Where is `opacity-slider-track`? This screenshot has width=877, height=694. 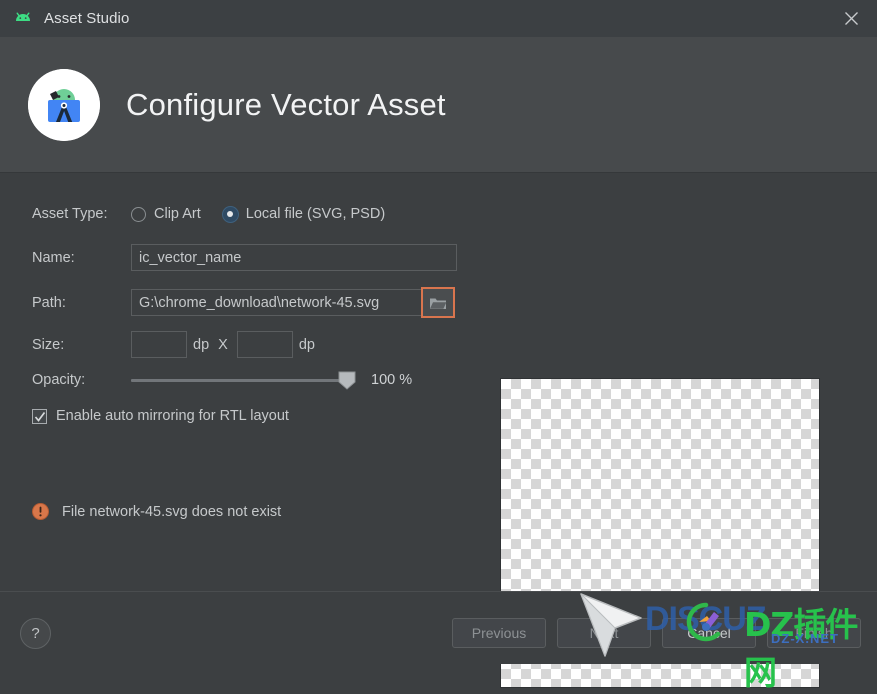 opacity-slider-track is located at coordinates (240, 380).